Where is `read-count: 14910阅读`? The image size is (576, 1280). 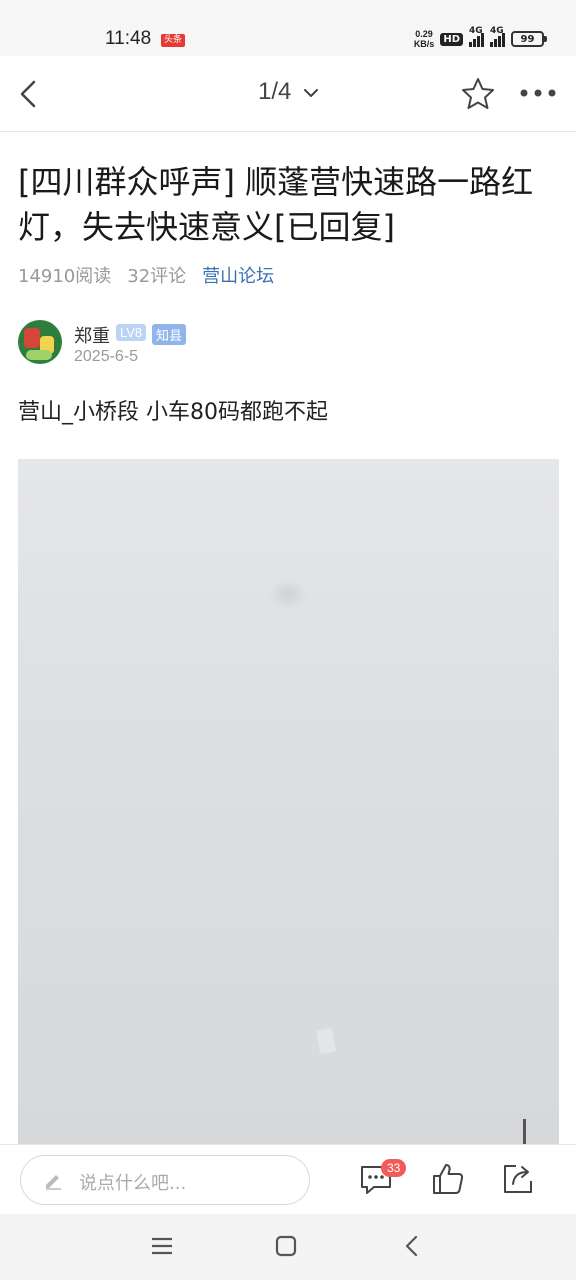
read-count: 14910阅读 is located at coordinates (65, 276).